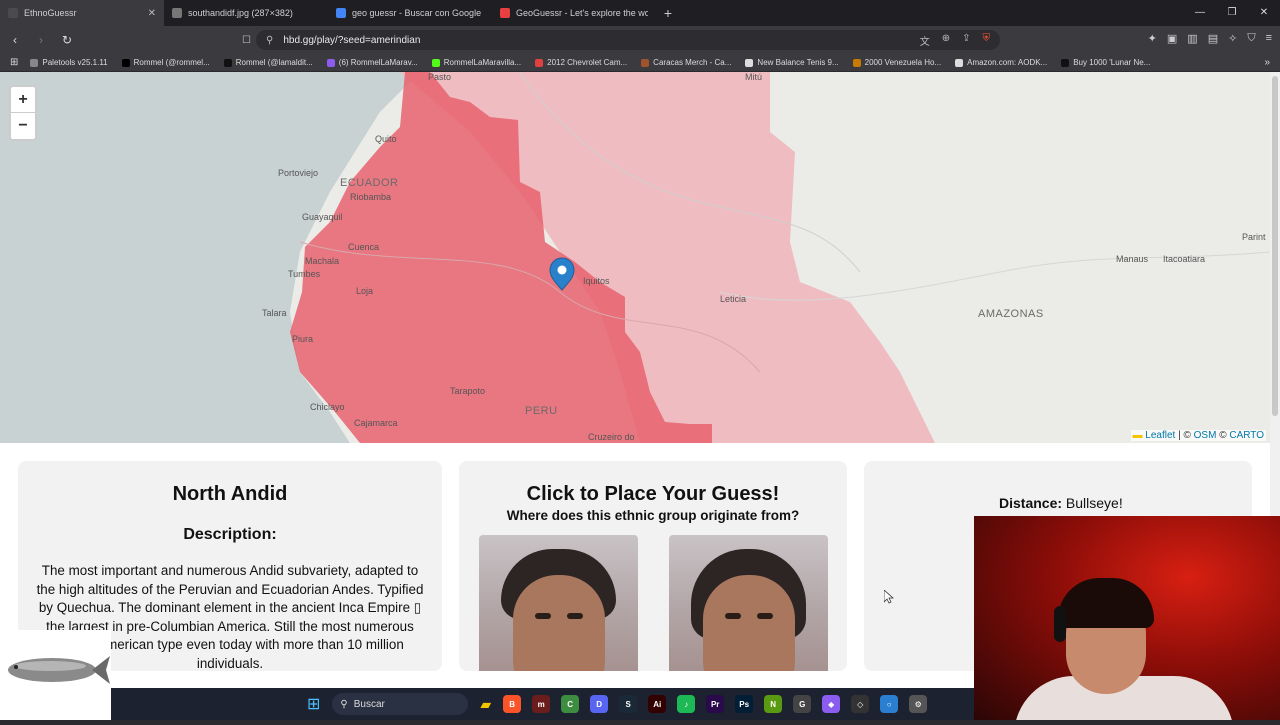 The height and width of the screenshot is (725, 1280). I want to click on browser-app-icon: ○, so click(889, 704).